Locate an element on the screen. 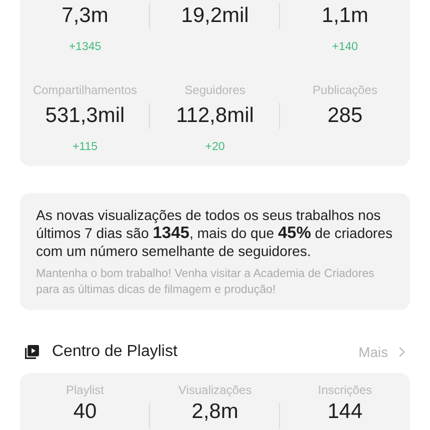 The height and width of the screenshot is (430, 430). stat-change: +1345 is located at coordinates (85, 47).